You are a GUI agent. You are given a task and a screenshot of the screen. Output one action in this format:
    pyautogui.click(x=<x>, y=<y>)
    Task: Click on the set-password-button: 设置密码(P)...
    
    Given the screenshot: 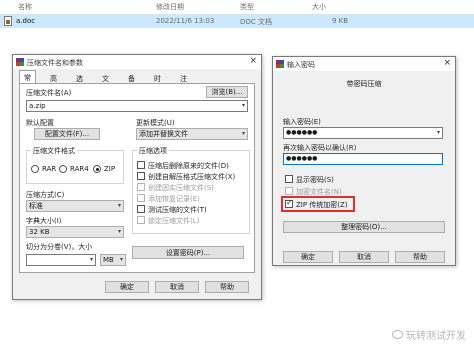 What is the action you would take?
    pyautogui.click(x=188, y=252)
    